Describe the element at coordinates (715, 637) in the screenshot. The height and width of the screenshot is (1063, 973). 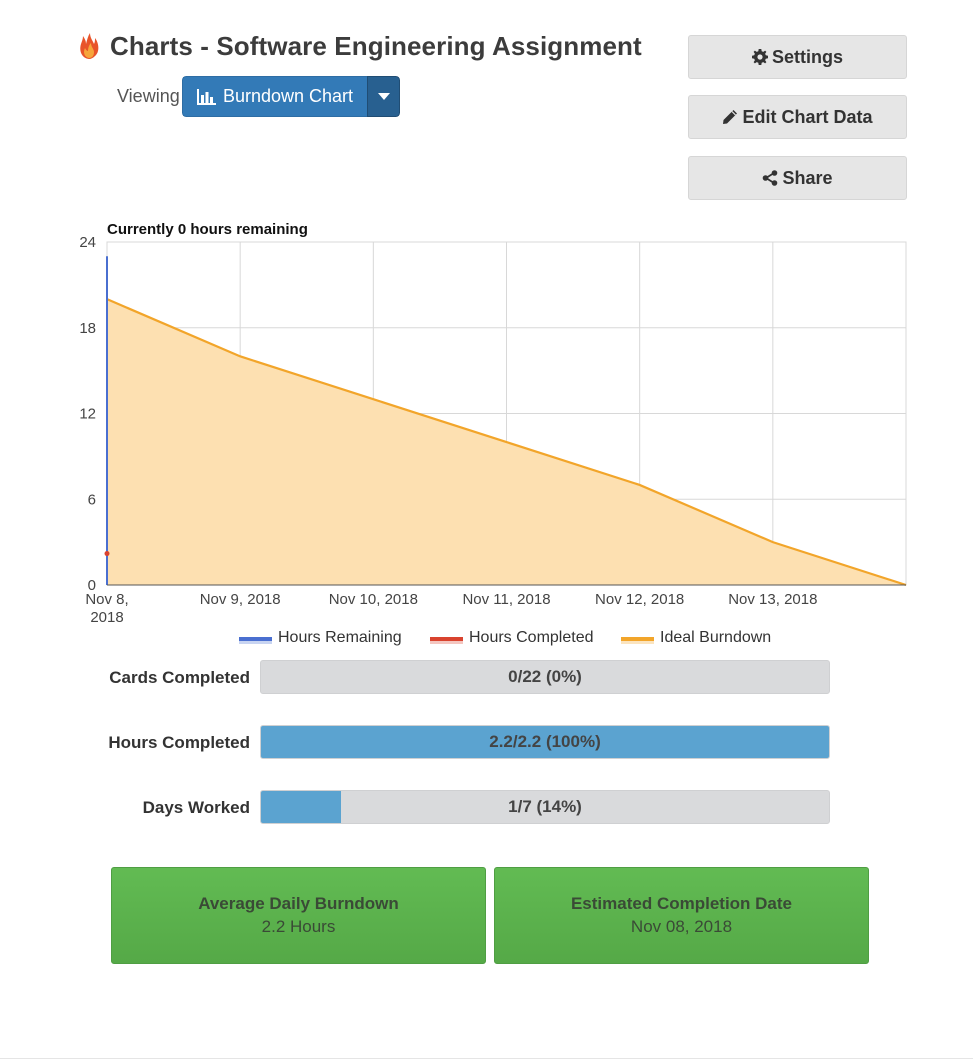
I see `legend-label: Ideal Burndown` at that location.